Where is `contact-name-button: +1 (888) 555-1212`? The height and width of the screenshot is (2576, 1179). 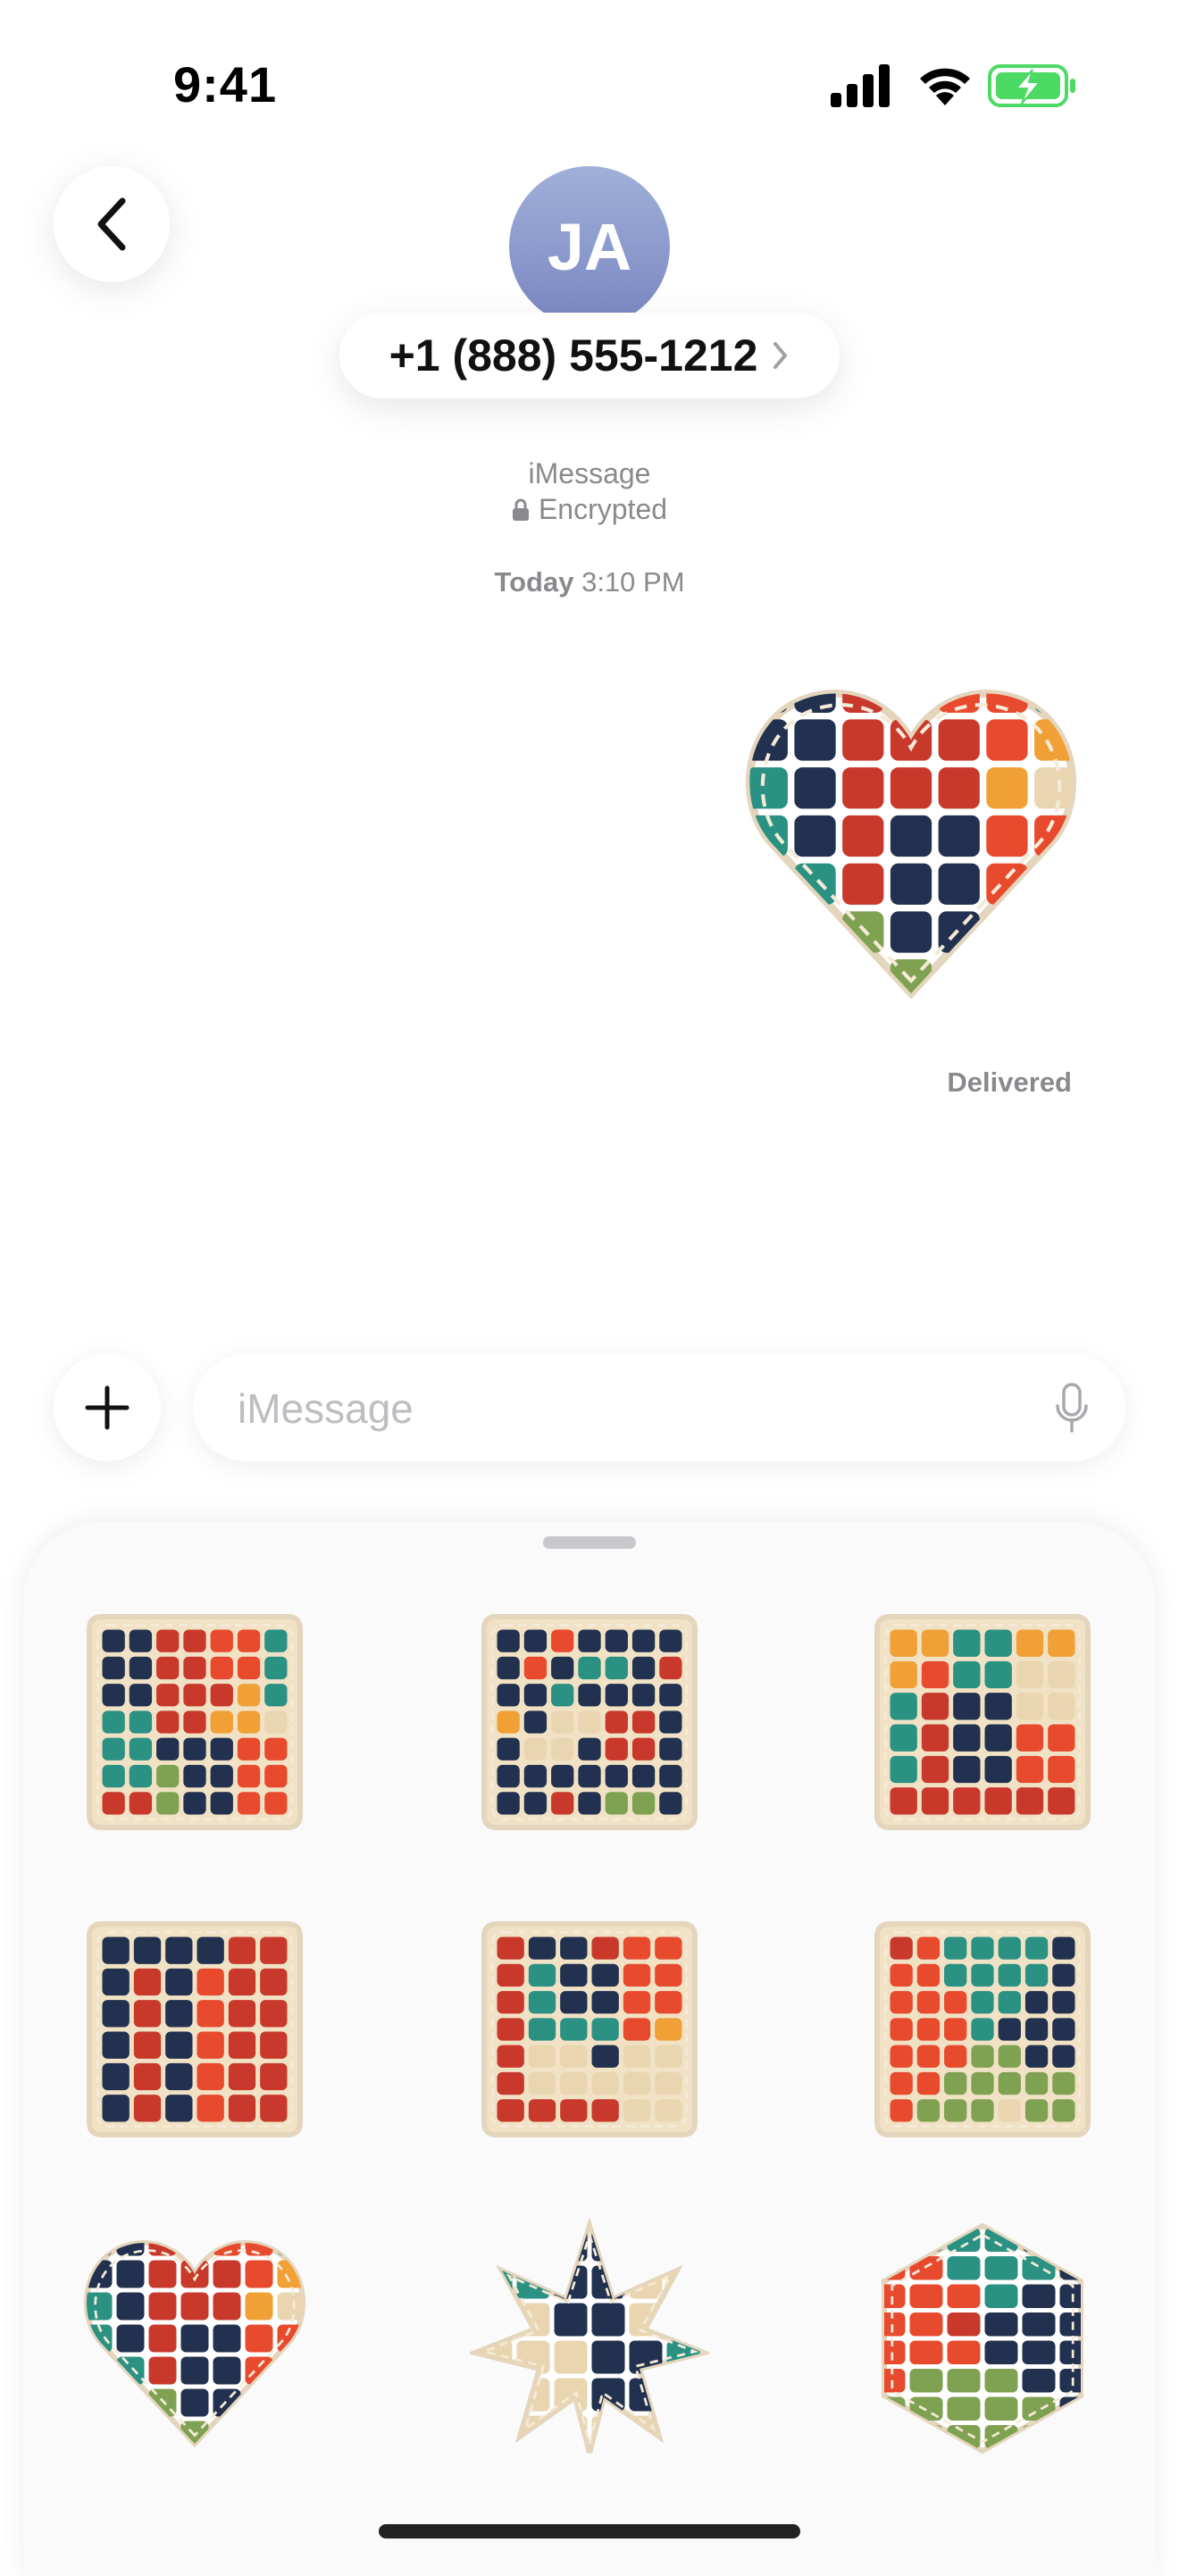
contact-name-button: +1 (888) 555-1212 is located at coordinates (589, 356).